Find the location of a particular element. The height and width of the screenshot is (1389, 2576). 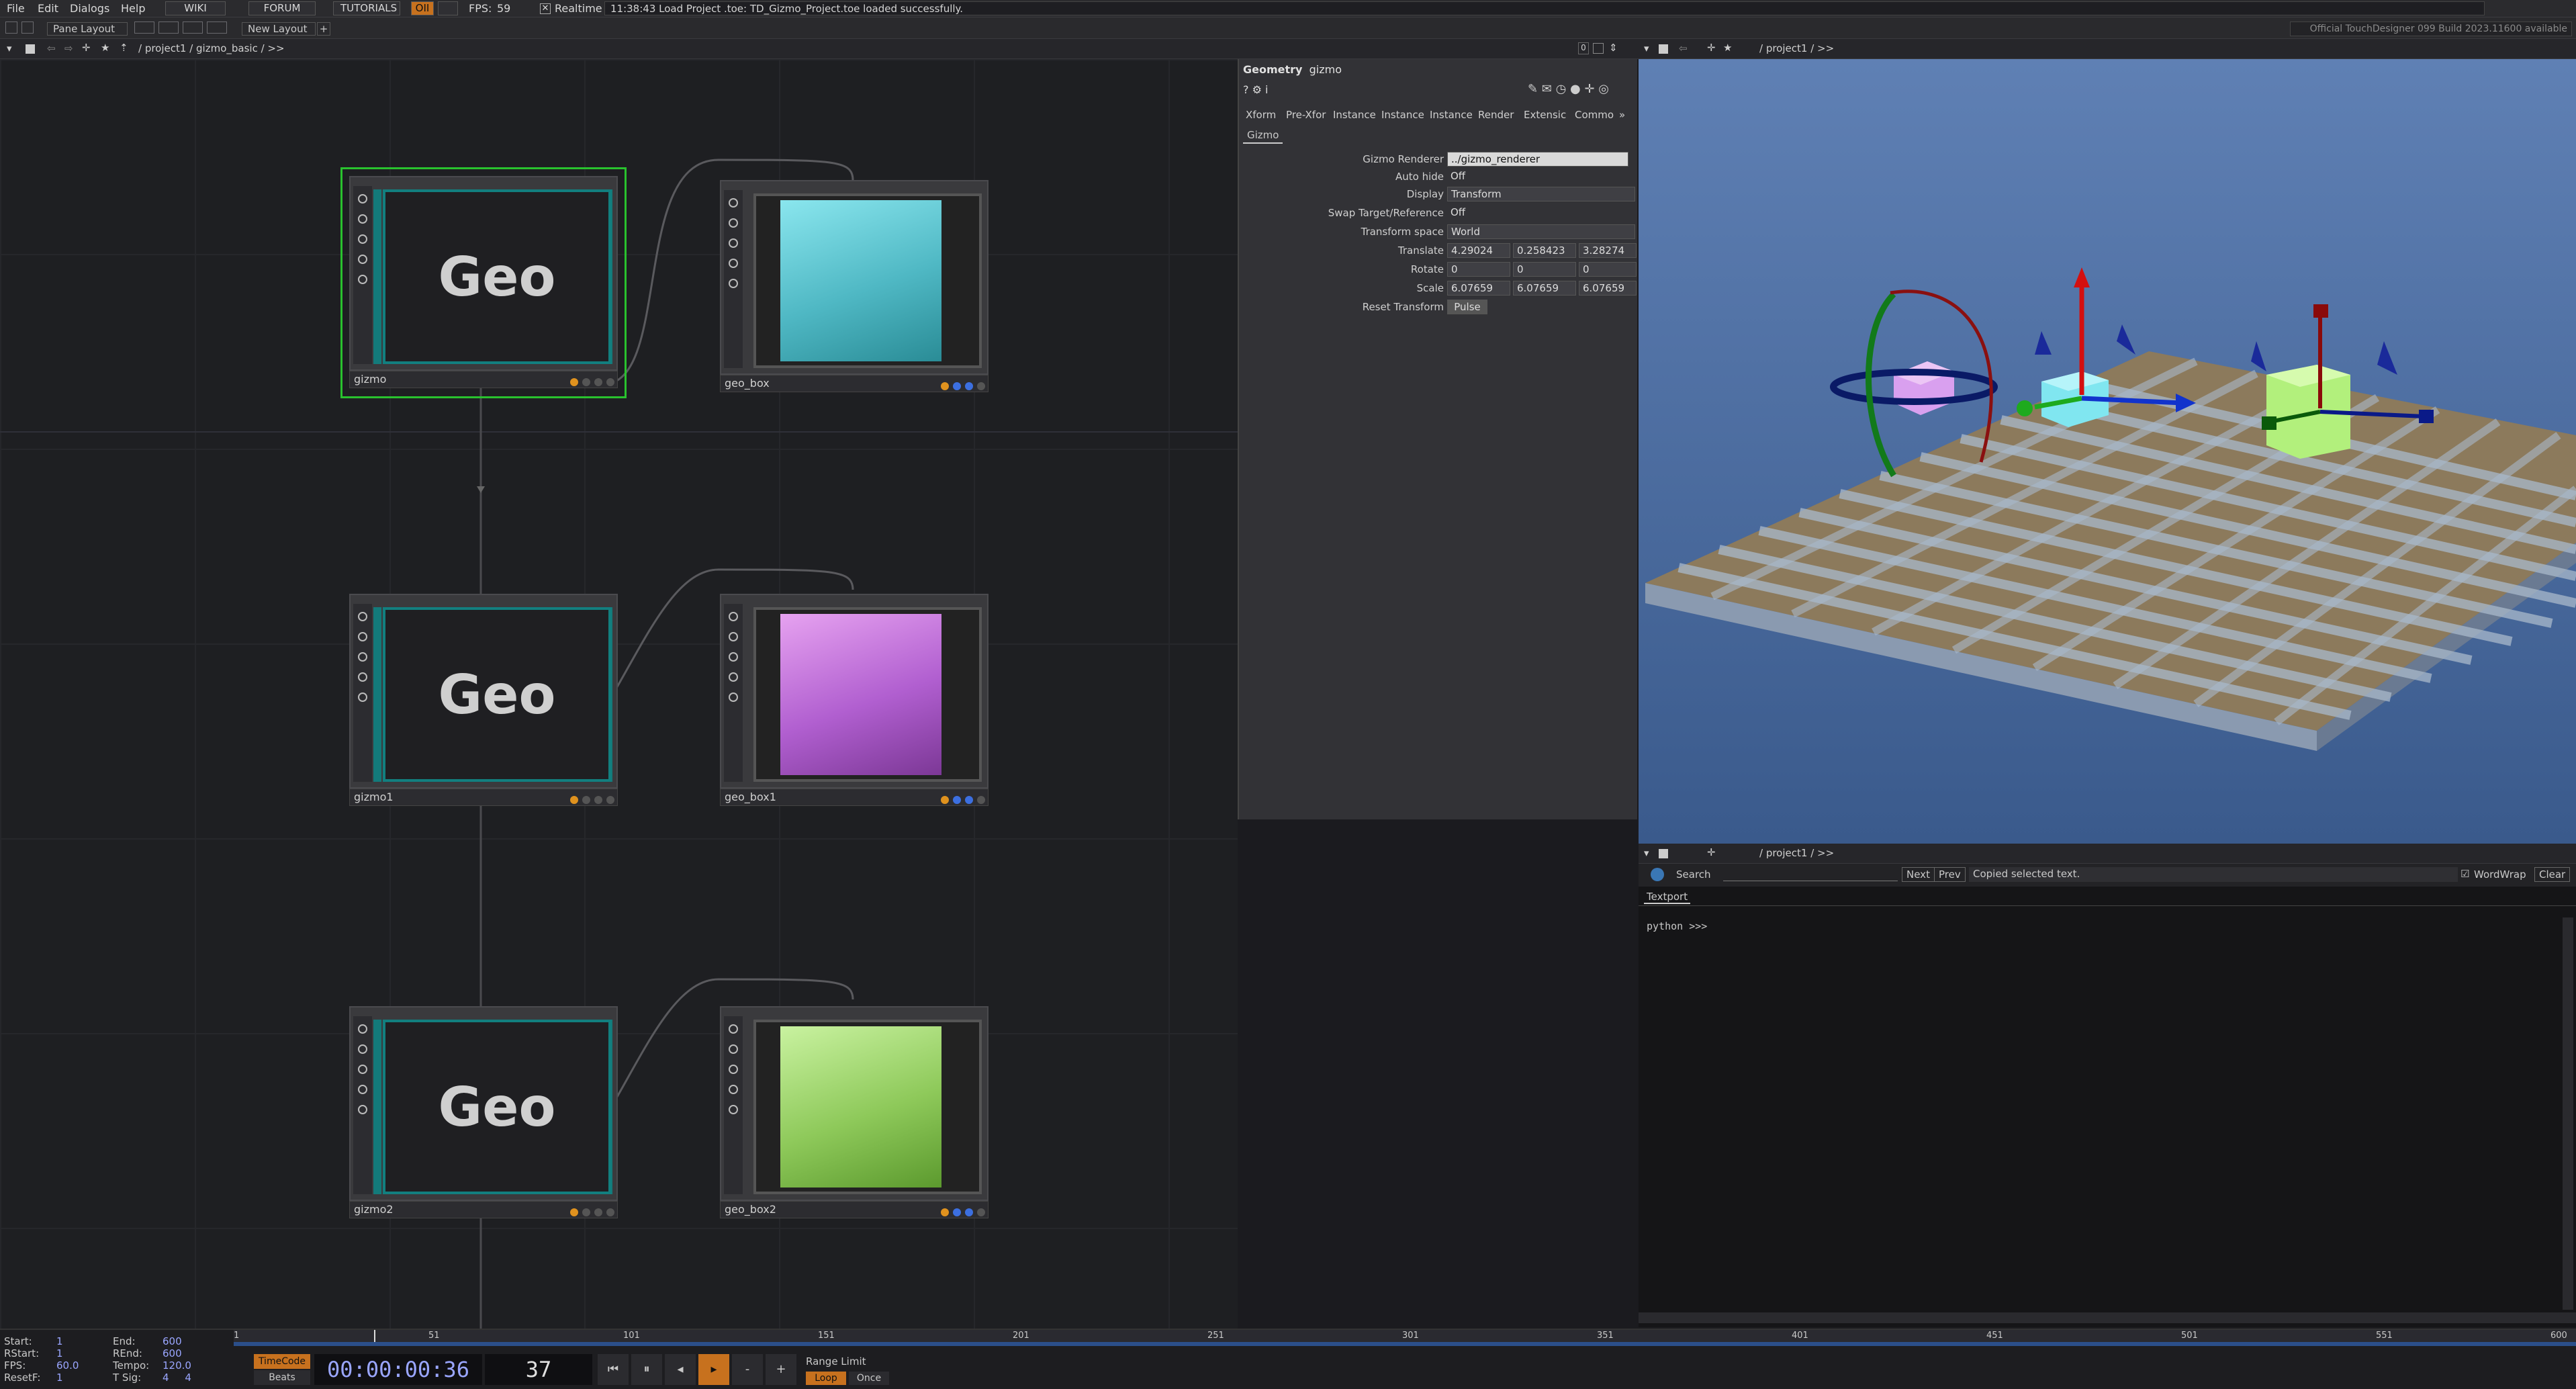

step-forward-icon: + is located at coordinates (781, 1369).